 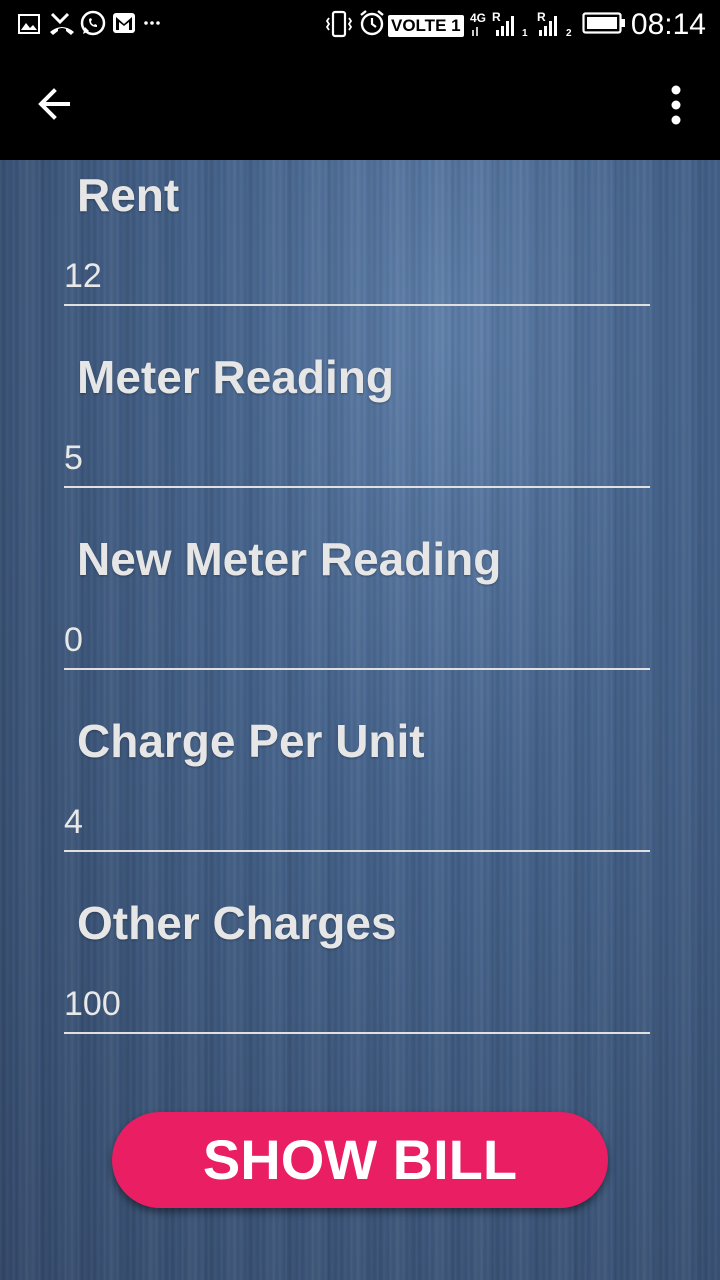 What do you see at coordinates (603, 23) in the screenshot?
I see `battery-icon` at bounding box center [603, 23].